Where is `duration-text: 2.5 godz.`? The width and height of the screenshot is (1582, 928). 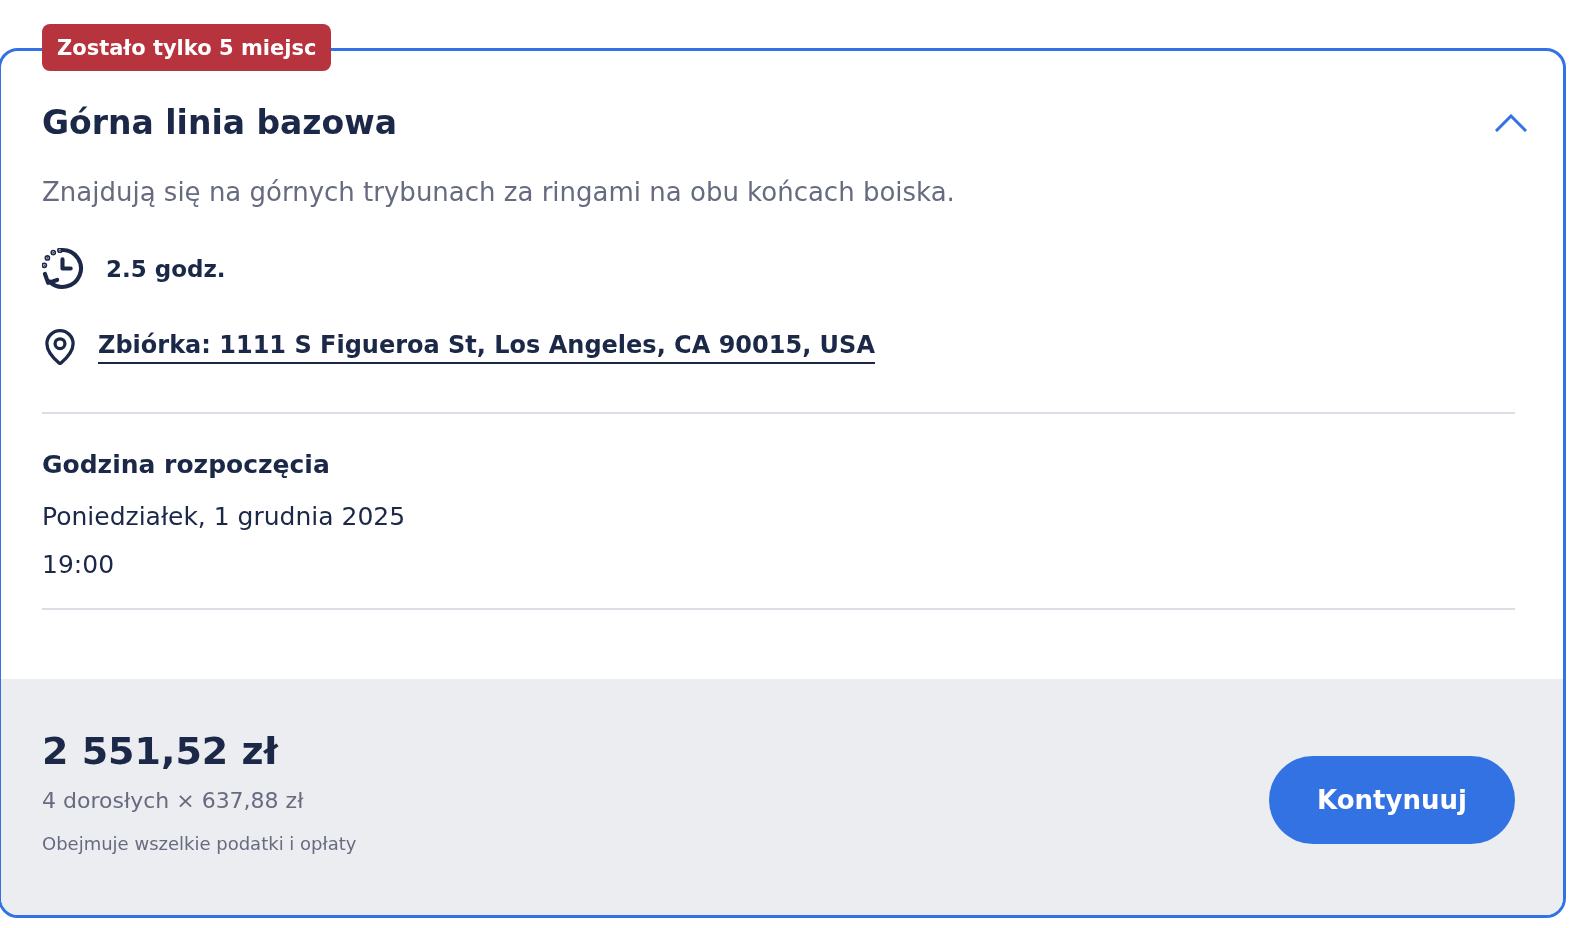 duration-text: 2.5 godz. is located at coordinates (166, 269).